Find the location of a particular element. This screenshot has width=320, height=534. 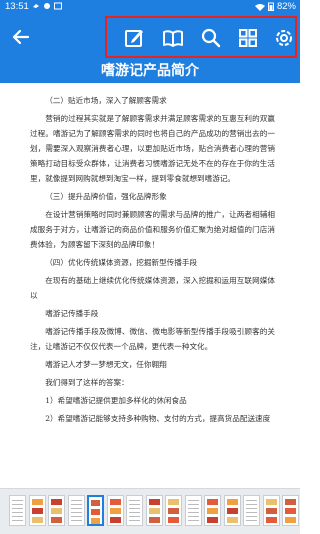

status-bar: 13:51 82% is located at coordinates (150, 7).